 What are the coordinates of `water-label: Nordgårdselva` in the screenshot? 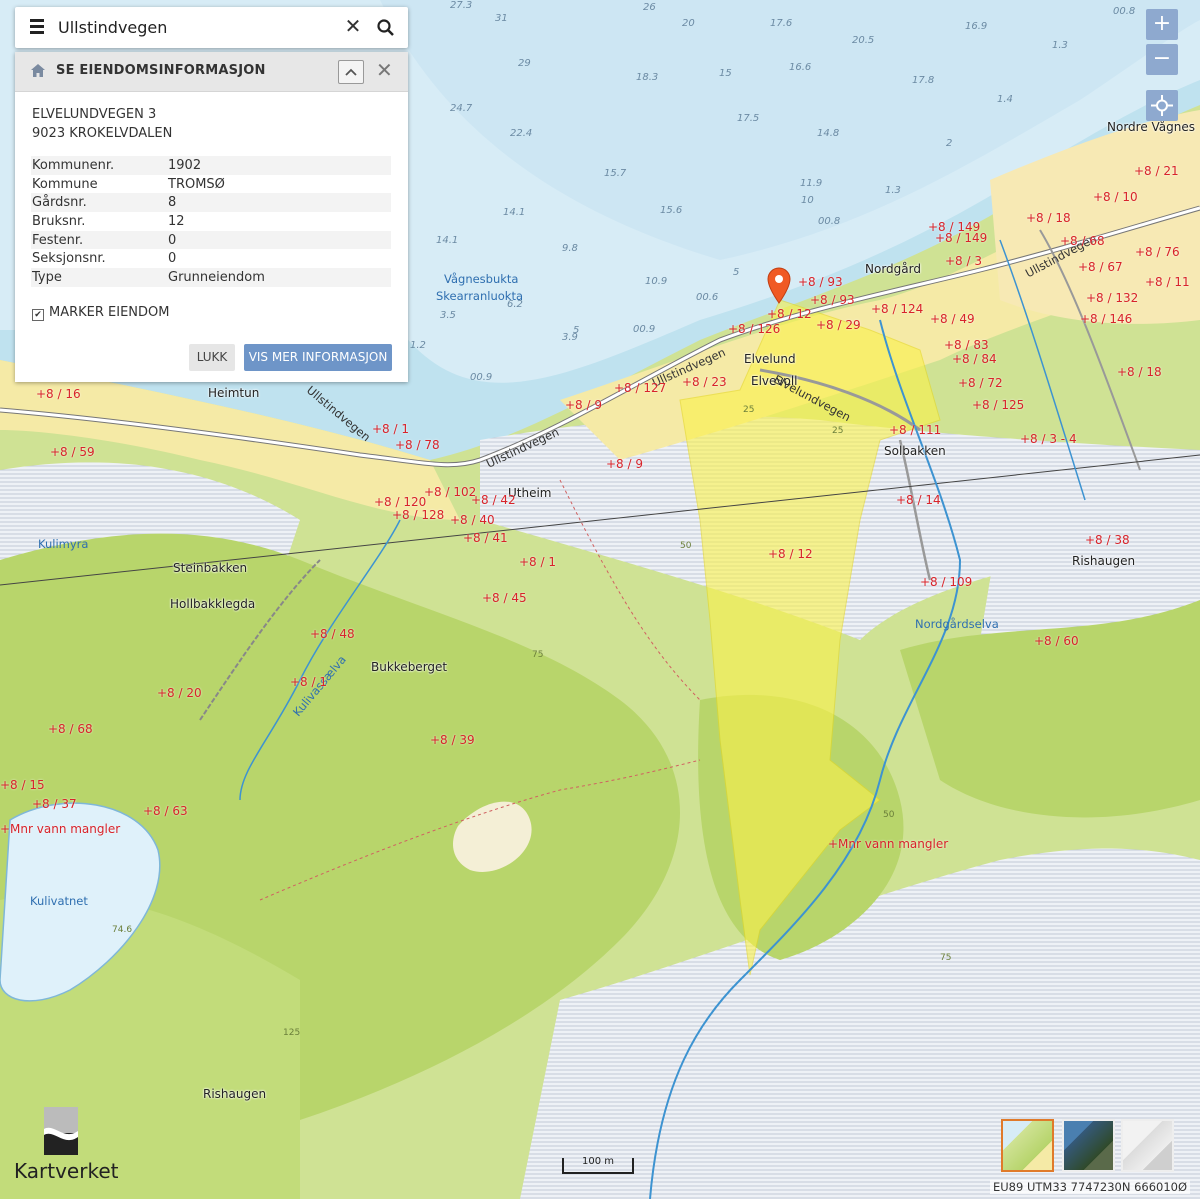 It's located at (957, 624).